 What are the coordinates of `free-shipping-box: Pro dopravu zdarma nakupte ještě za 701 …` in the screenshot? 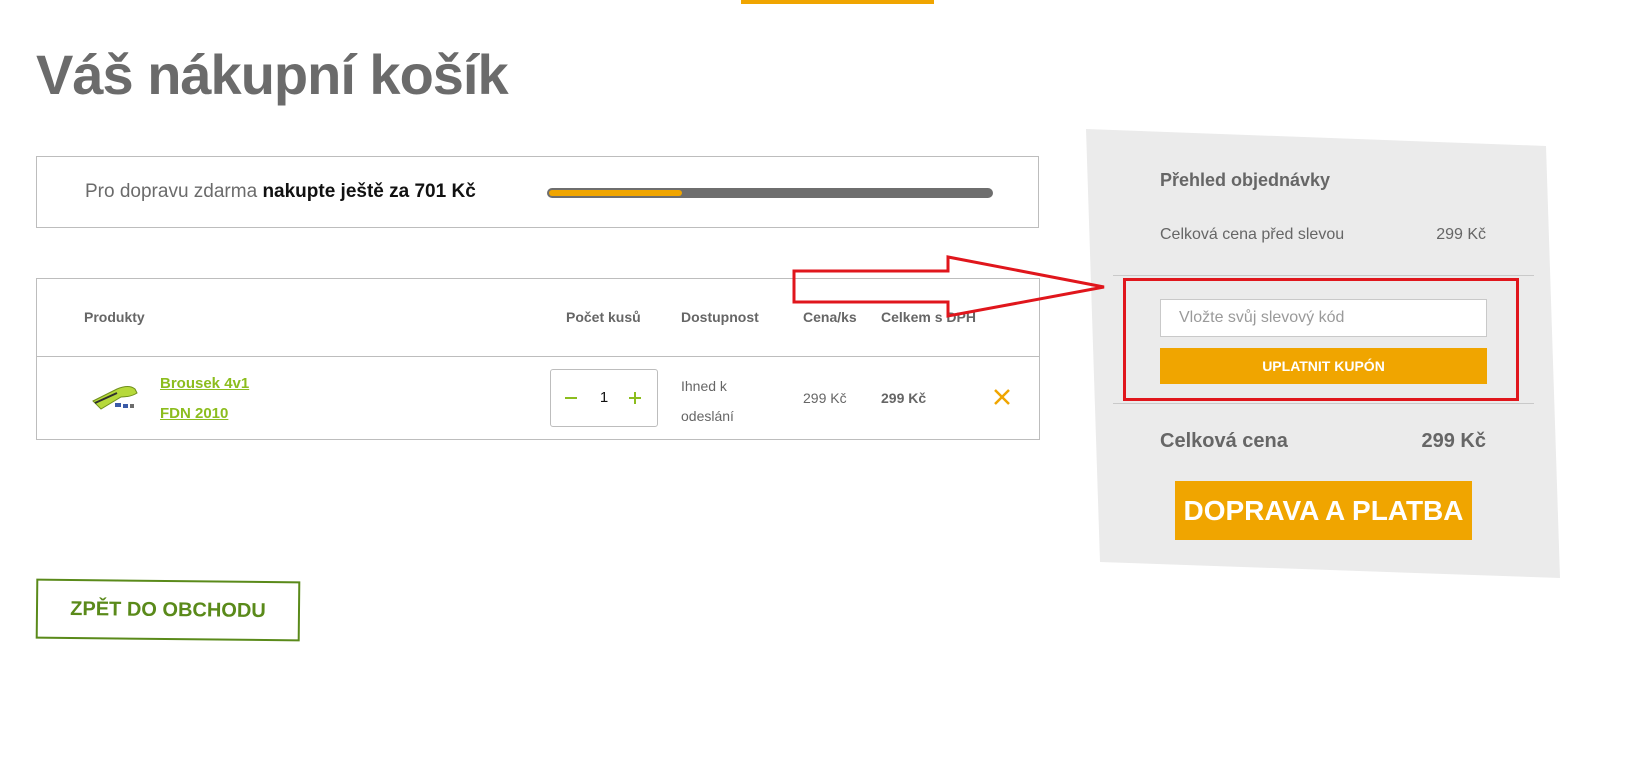 It's located at (537, 192).